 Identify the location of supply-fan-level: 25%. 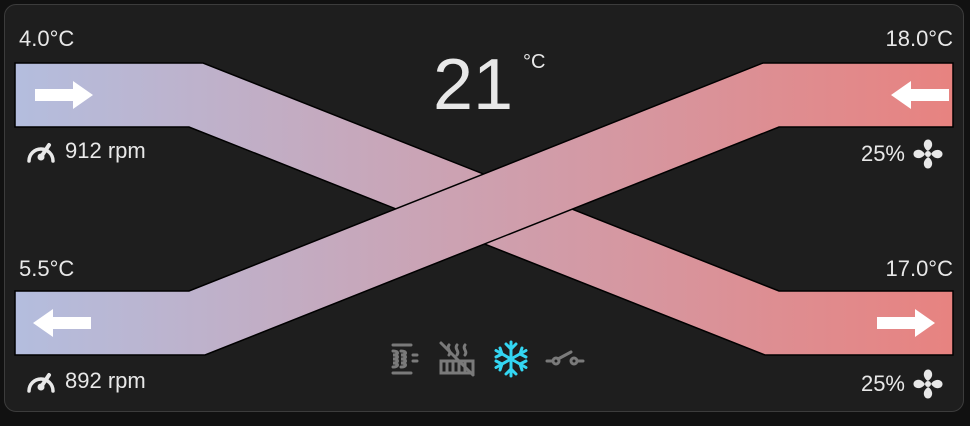
(903, 384).